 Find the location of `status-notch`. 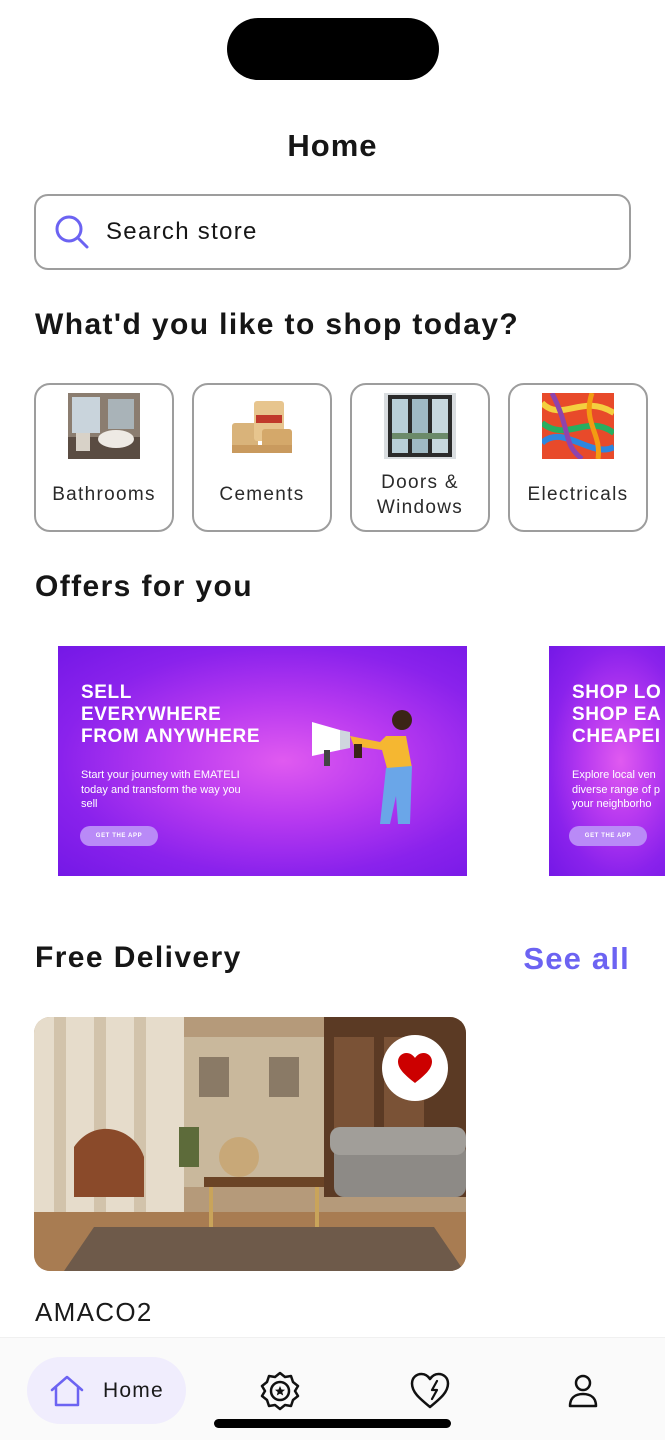

status-notch is located at coordinates (333, 49).